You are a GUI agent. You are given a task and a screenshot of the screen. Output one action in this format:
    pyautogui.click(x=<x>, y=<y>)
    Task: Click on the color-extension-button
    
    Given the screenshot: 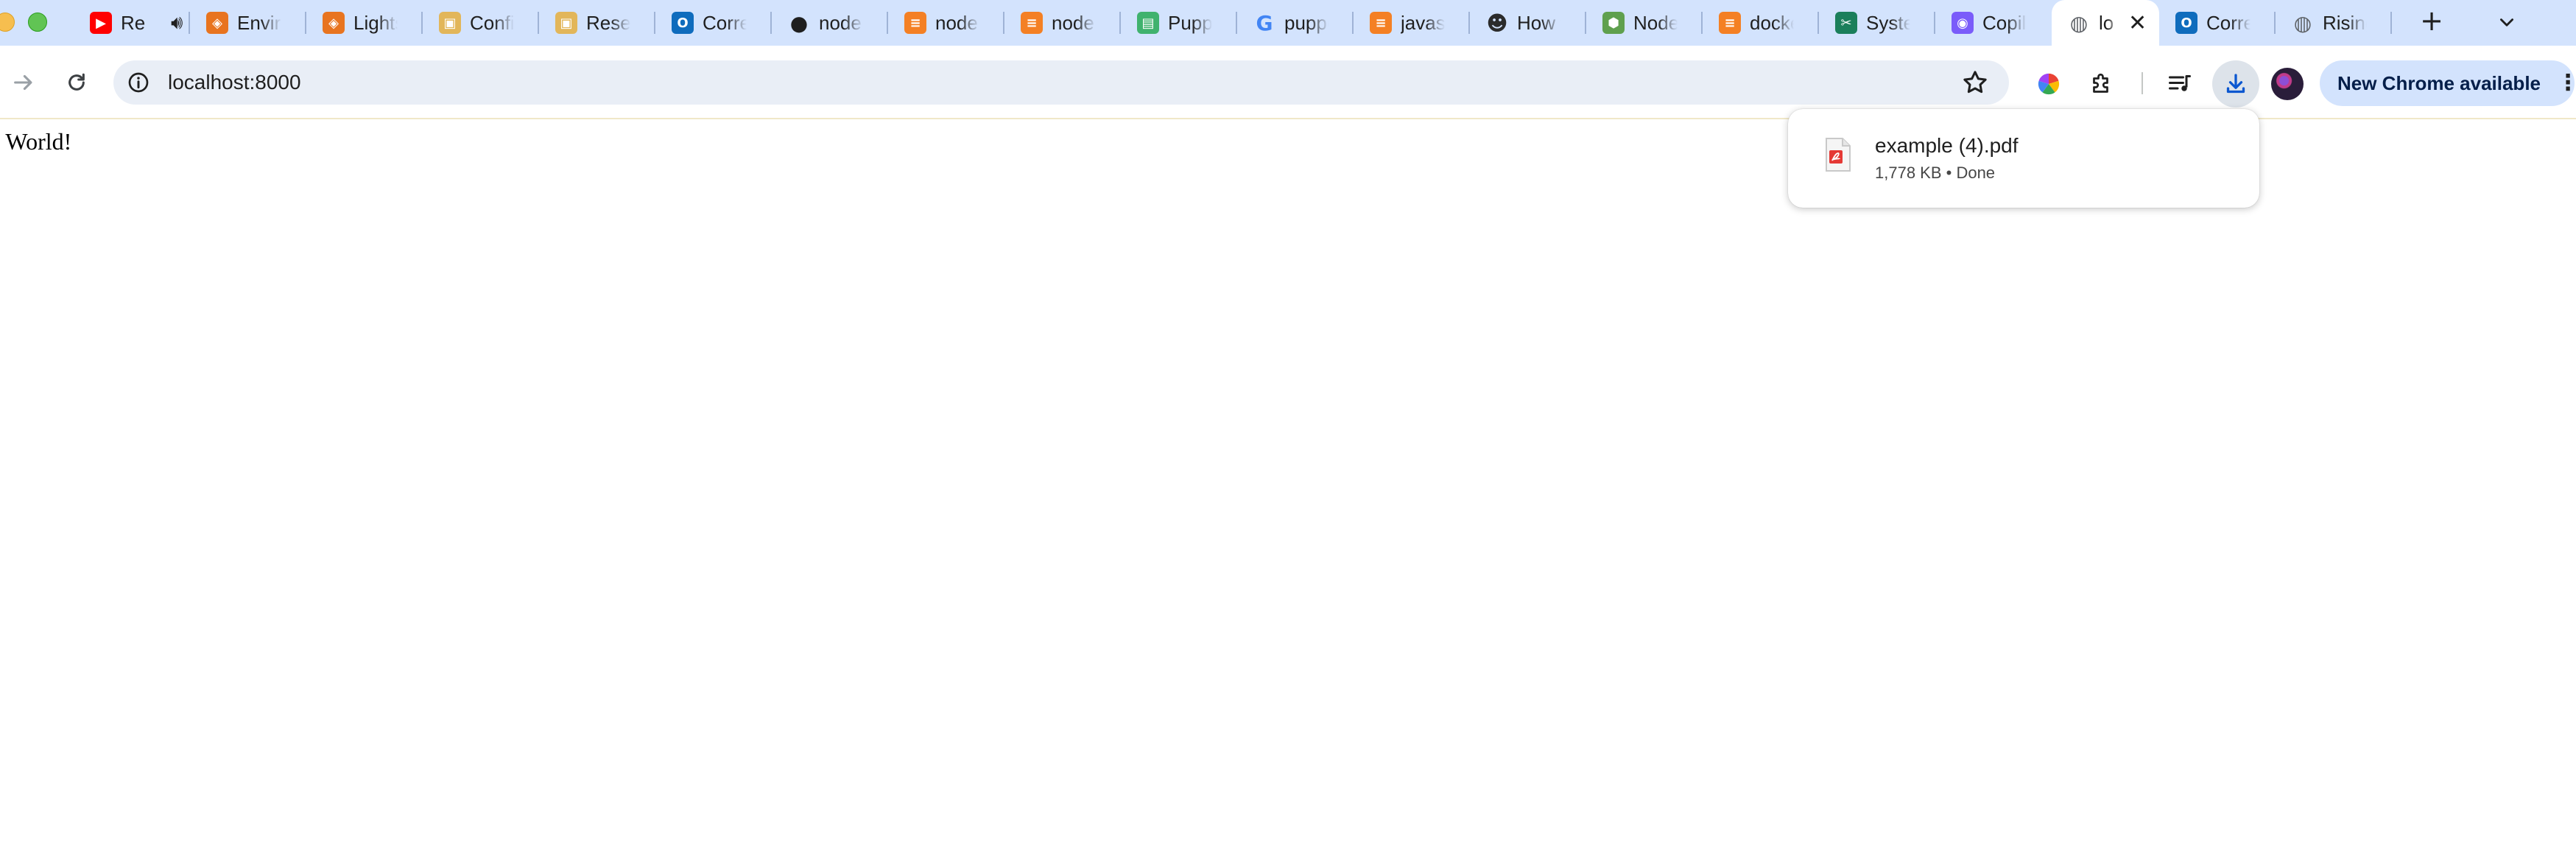 What is the action you would take?
    pyautogui.click(x=2049, y=84)
    